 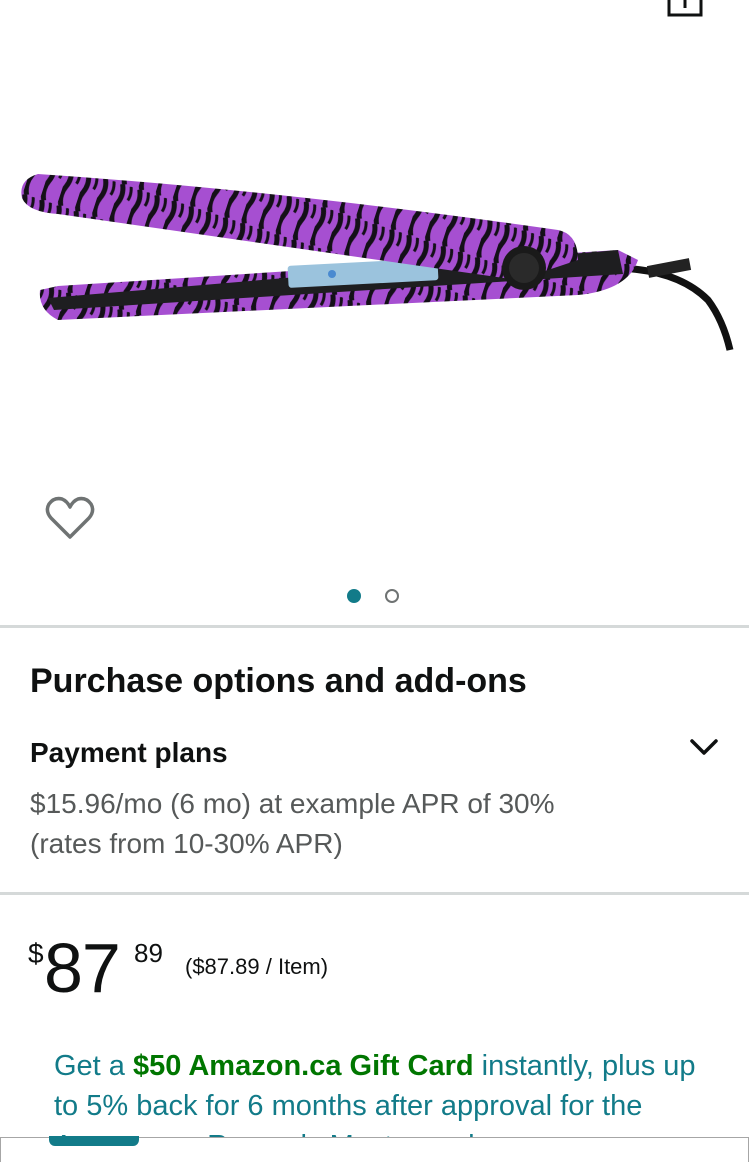 I want to click on share-icon, so click(x=685, y=9).